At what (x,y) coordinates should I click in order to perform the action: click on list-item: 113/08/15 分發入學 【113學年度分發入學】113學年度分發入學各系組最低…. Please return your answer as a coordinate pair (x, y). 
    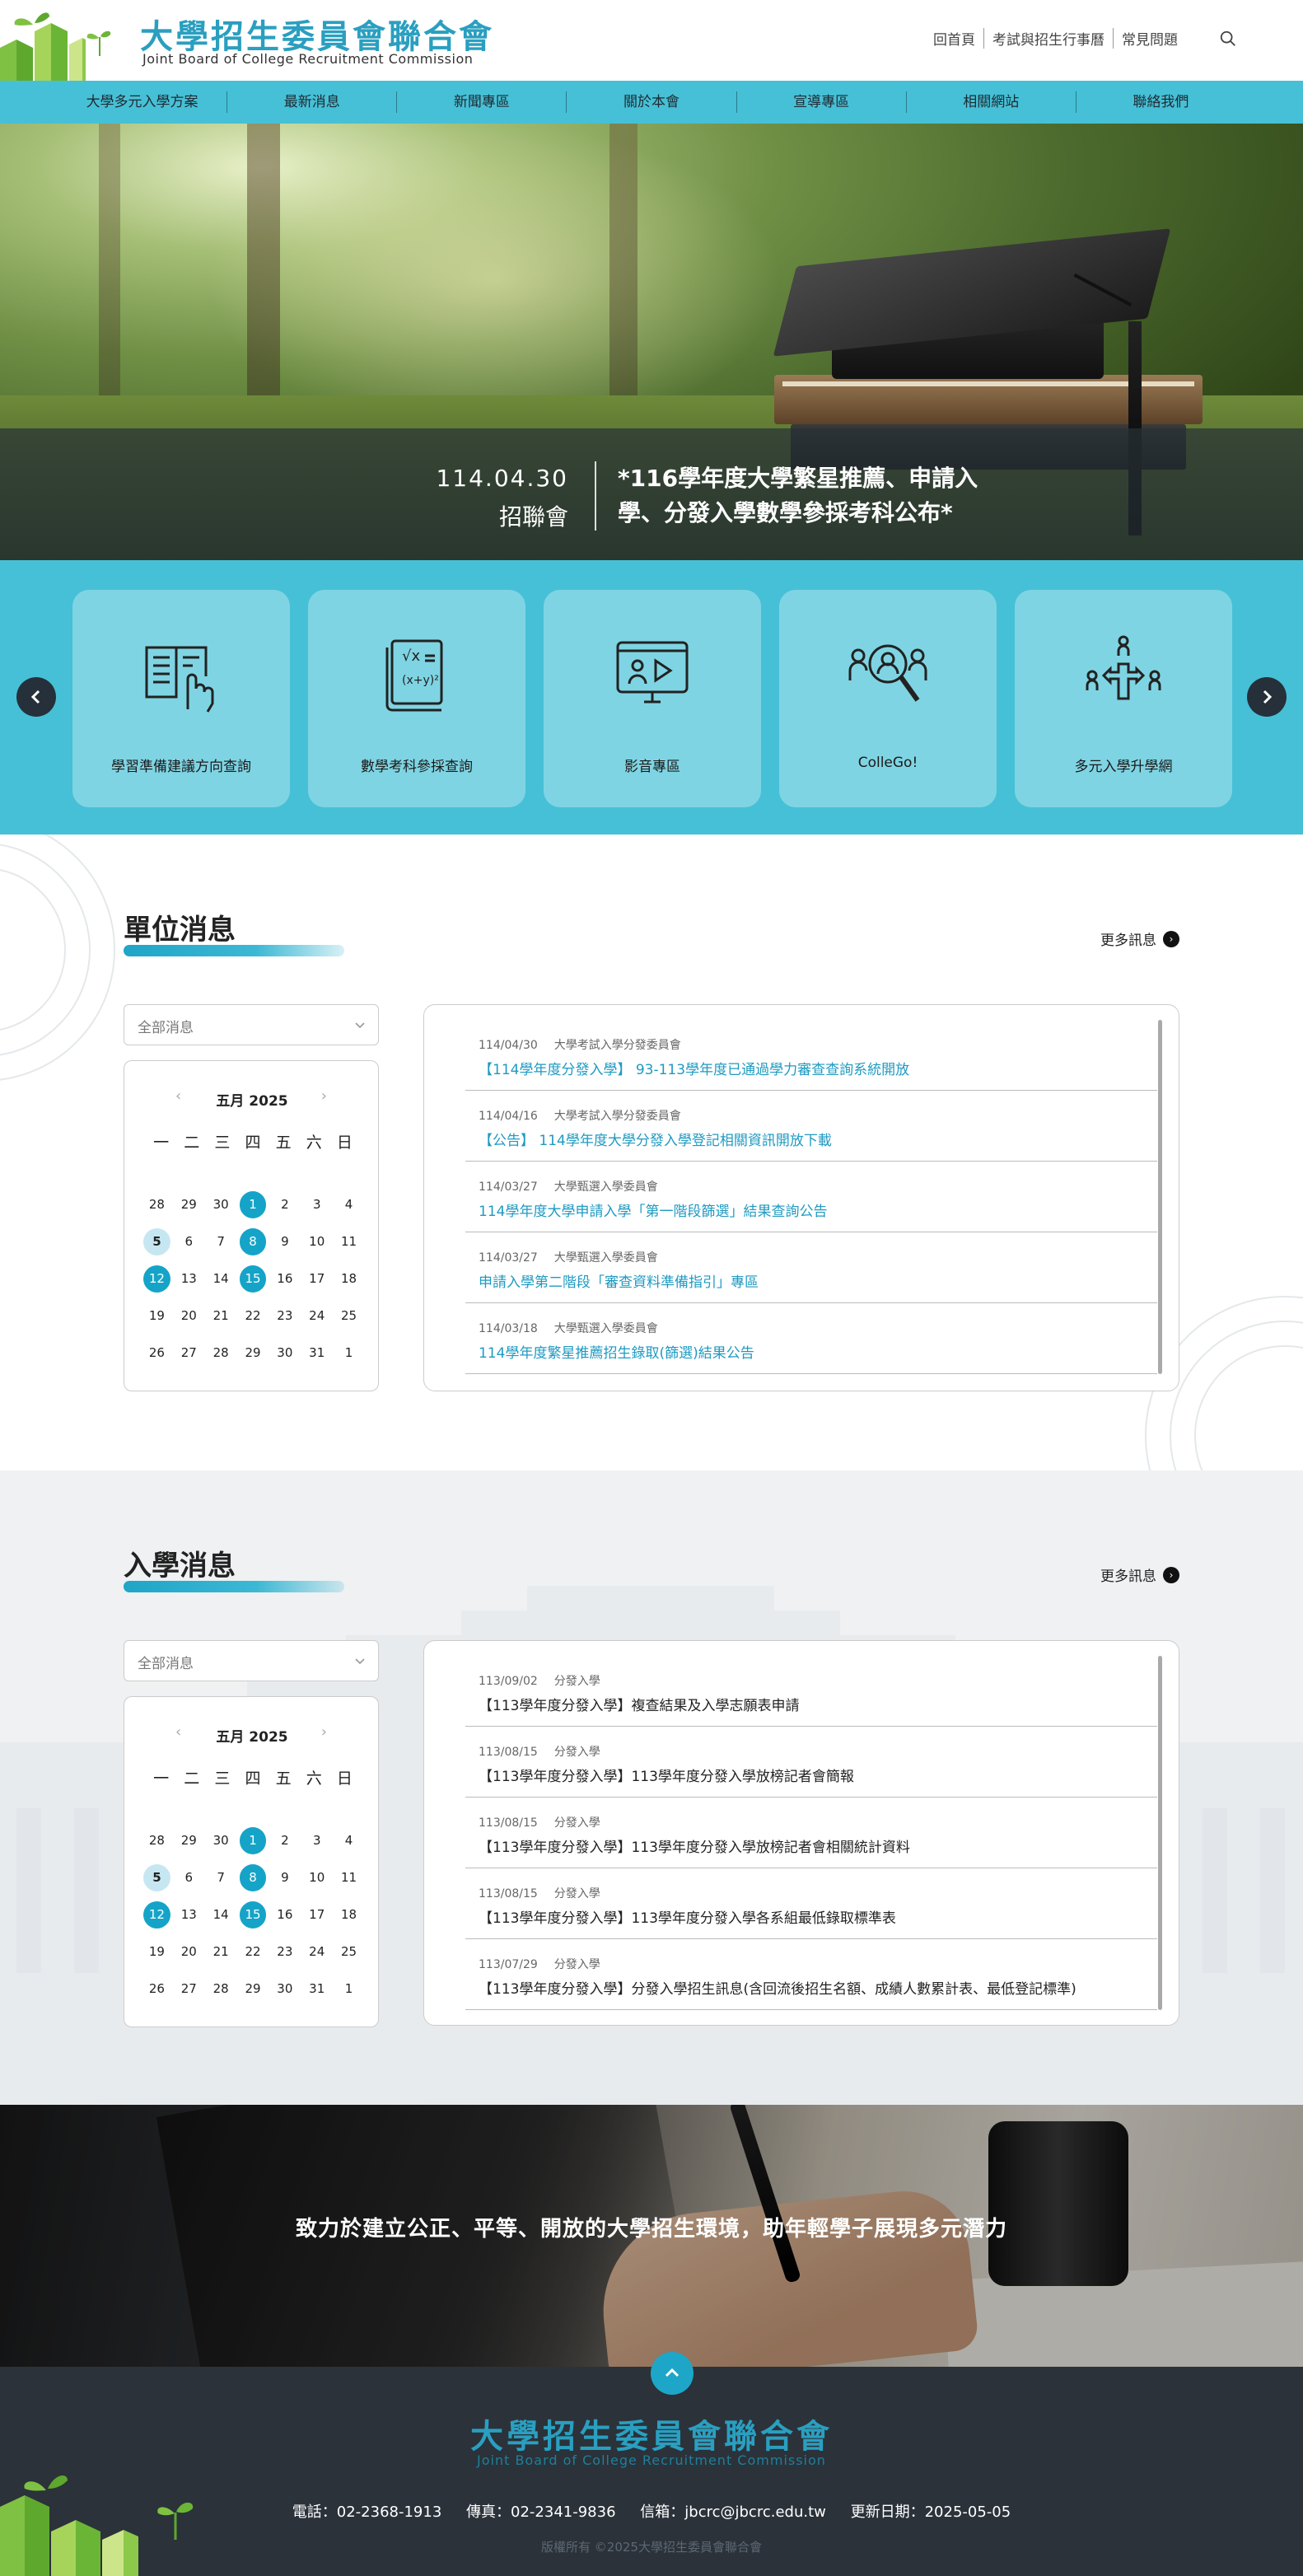
    Looking at the image, I should click on (811, 1903).